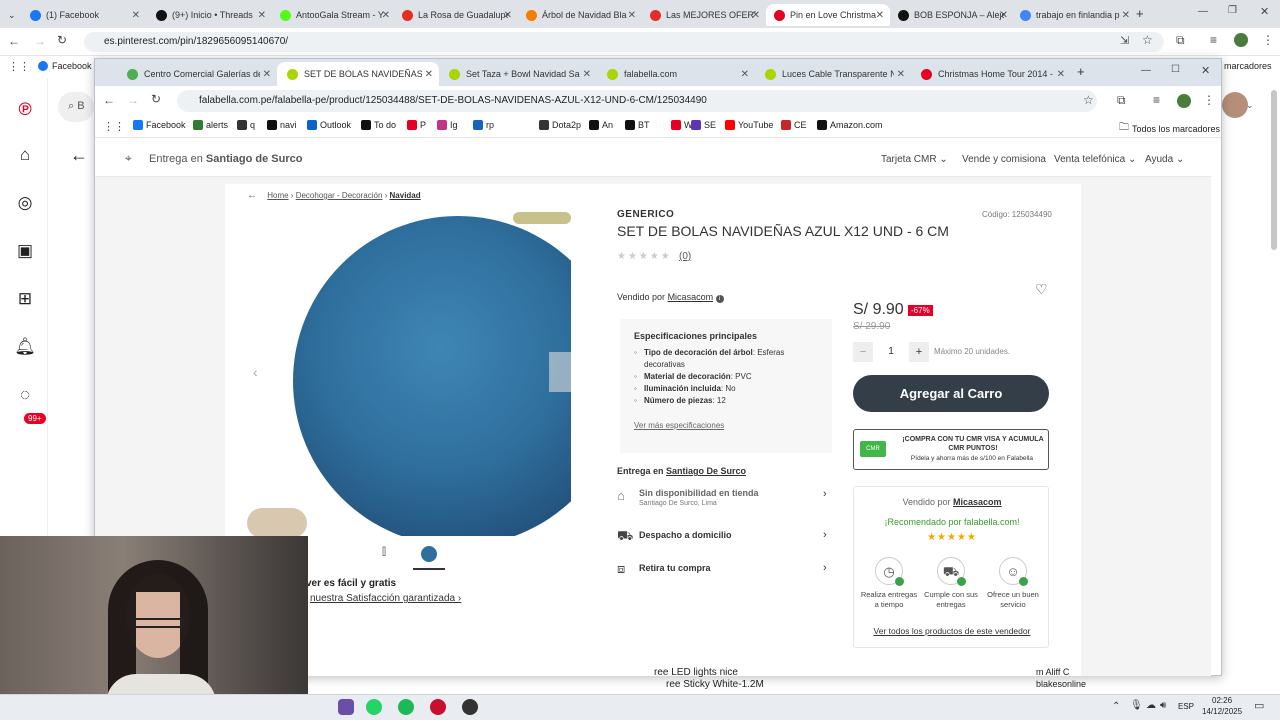 This screenshot has width=1280, height=720. Describe the element at coordinates (346, 707) in the screenshot. I see `taskbar-app-icon` at that location.